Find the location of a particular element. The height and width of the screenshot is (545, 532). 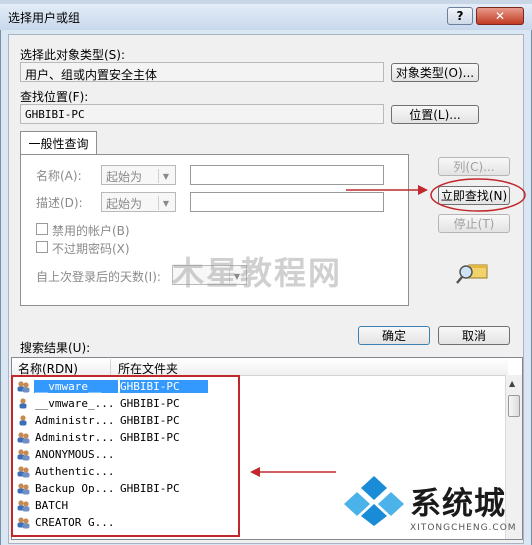

name-operator-select: 起始为 ▼ is located at coordinates (138, 175).